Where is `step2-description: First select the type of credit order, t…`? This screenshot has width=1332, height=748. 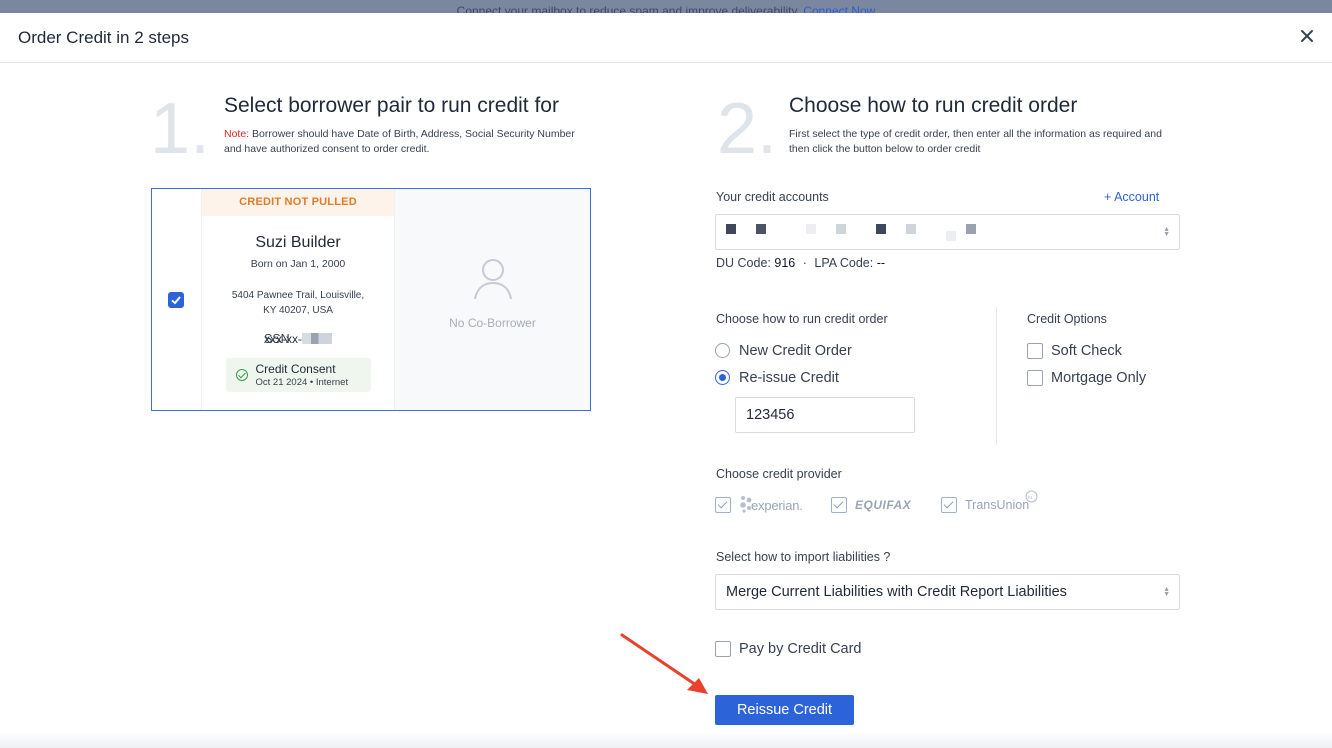 step2-description: First select the type of credit order, t… is located at coordinates (975, 141).